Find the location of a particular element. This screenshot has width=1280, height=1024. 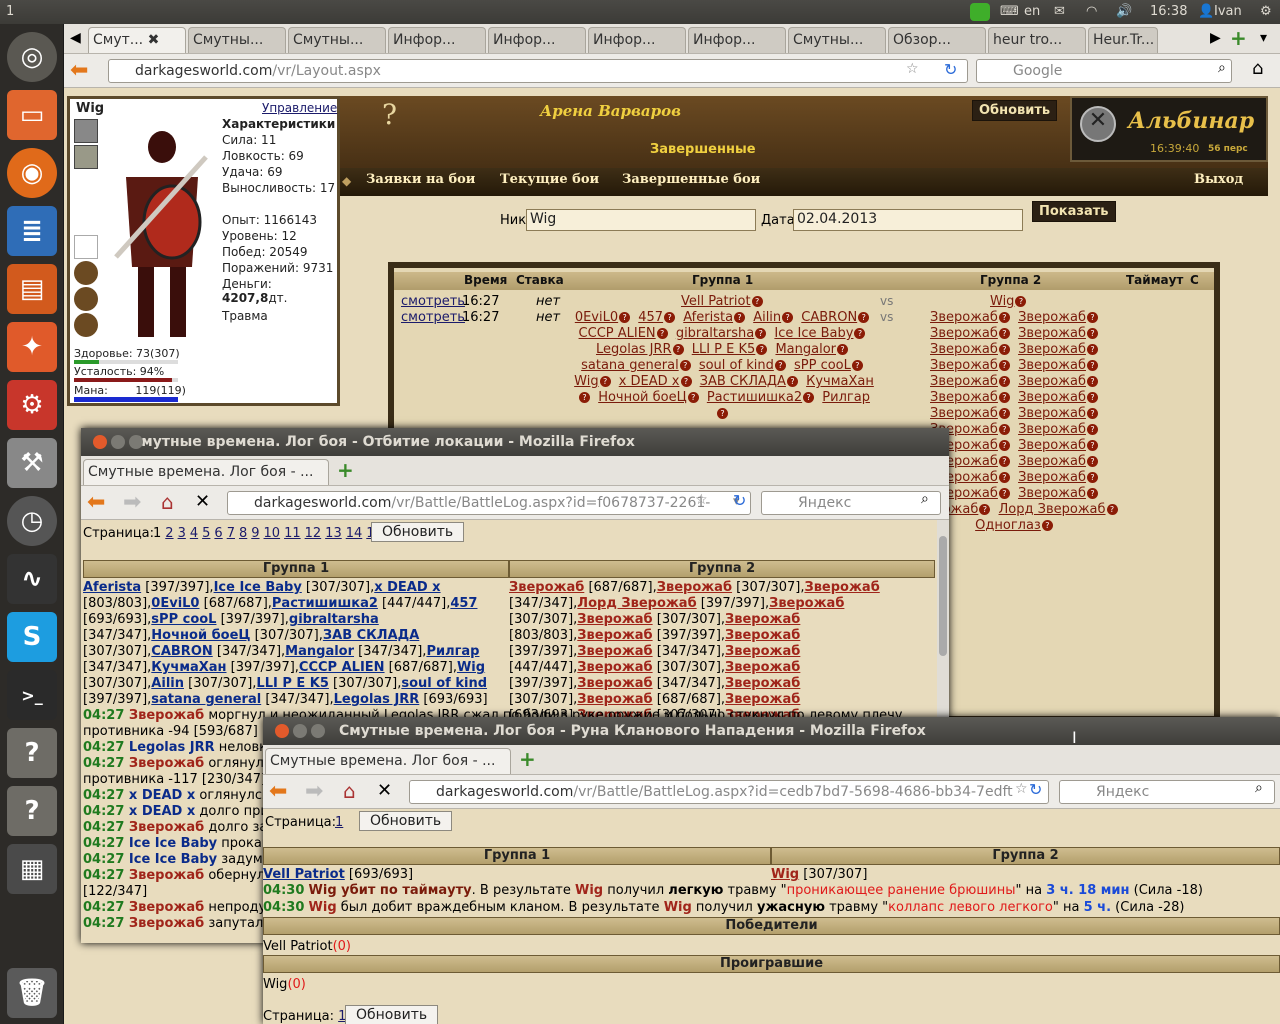

mail-icon: ✉ is located at coordinates (1059, 11).